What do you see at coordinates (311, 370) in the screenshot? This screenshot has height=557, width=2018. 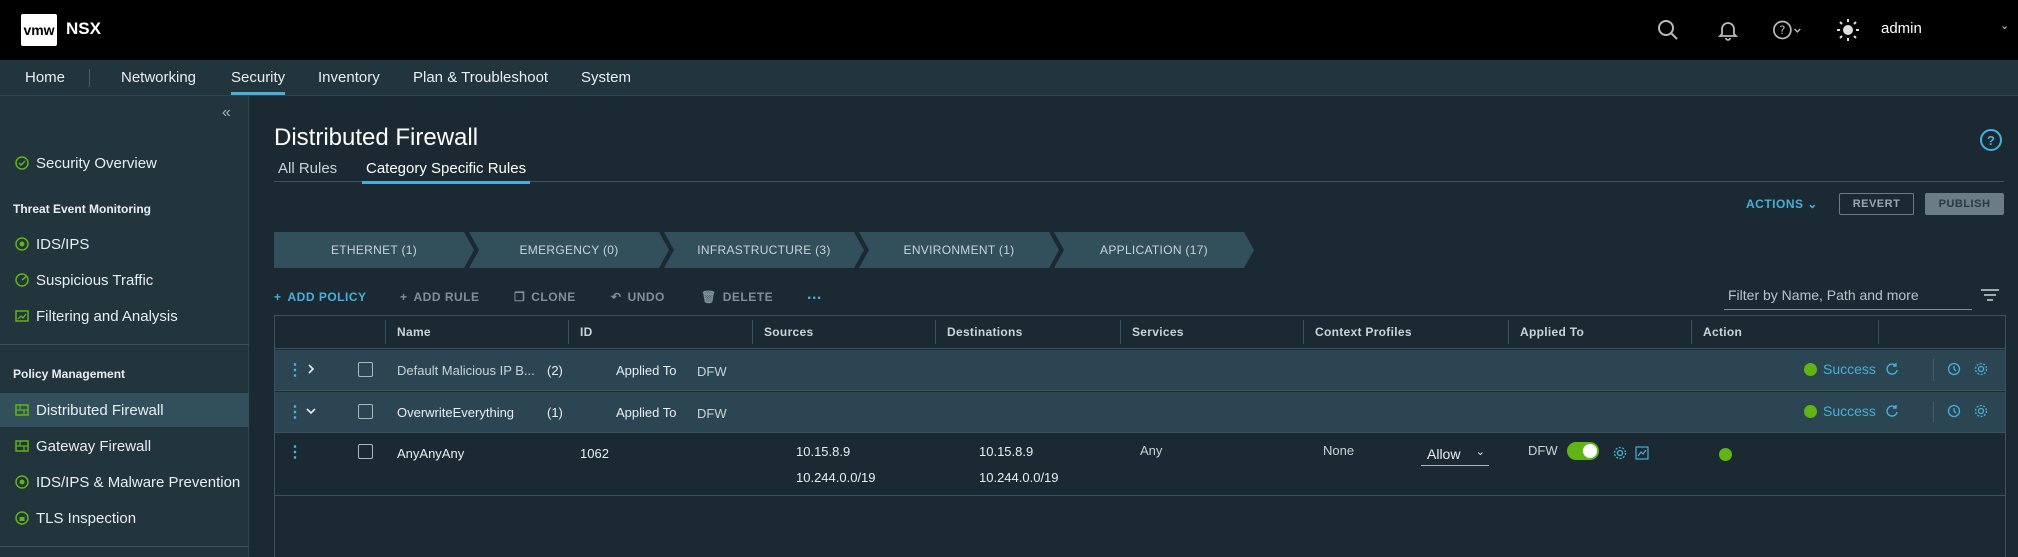 I see `chevron-right-icon` at bounding box center [311, 370].